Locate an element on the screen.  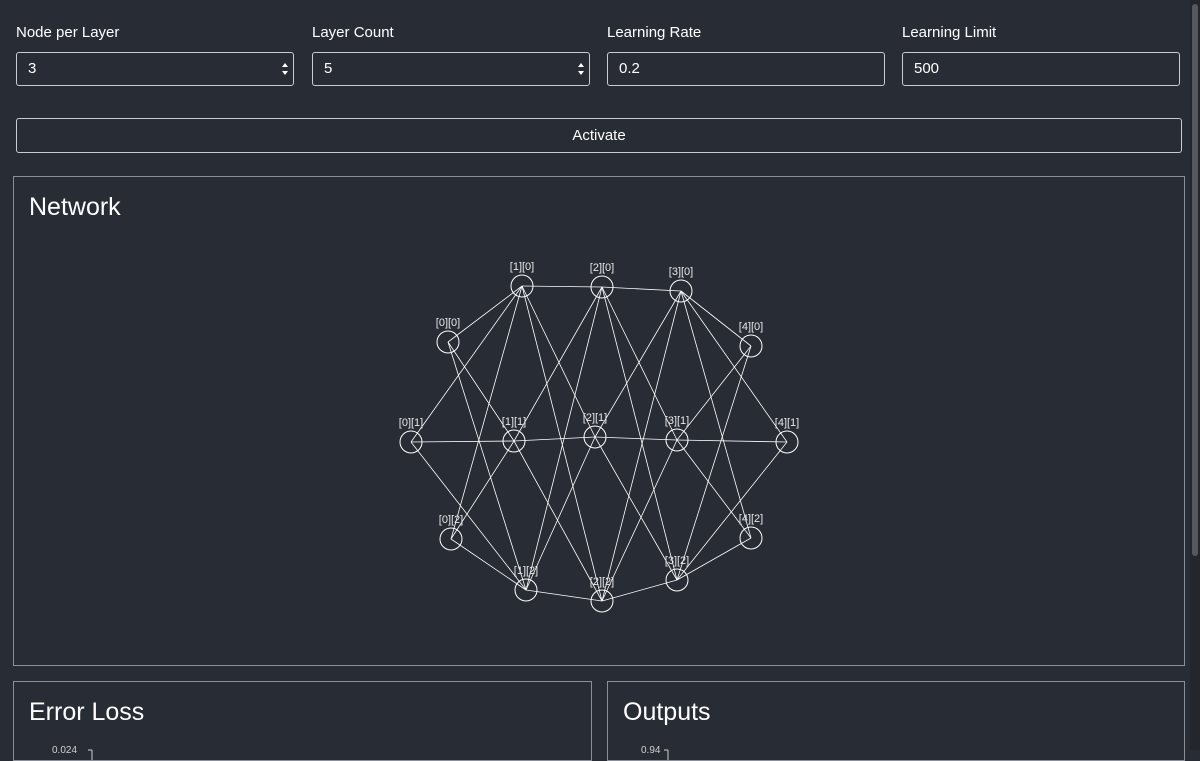
outputs-axis: 0.94 is located at coordinates (655, 752).